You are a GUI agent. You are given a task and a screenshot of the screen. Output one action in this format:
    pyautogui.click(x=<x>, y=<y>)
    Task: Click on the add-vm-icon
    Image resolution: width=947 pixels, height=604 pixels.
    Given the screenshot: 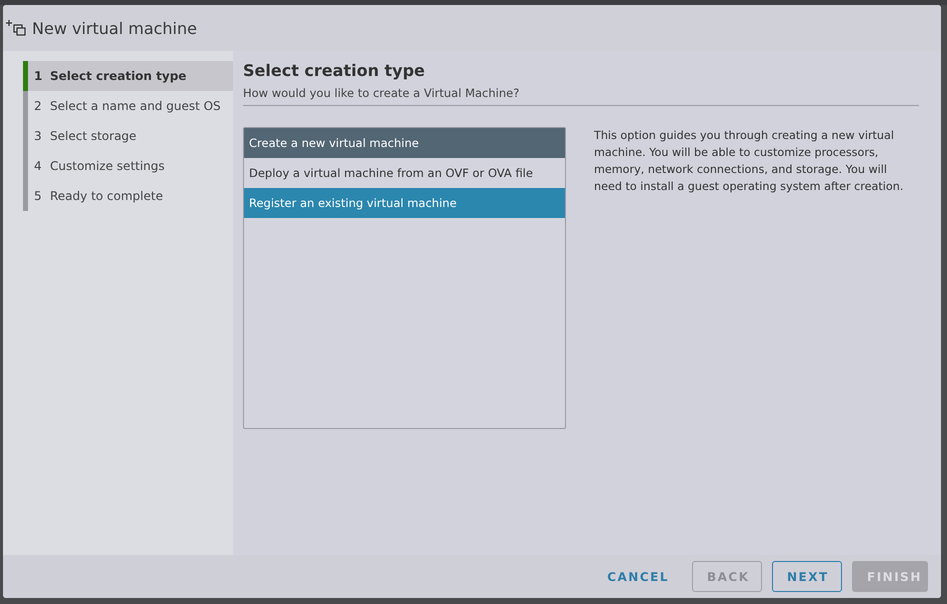 What is the action you would take?
    pyautogui.click(x=16, y=28)
    